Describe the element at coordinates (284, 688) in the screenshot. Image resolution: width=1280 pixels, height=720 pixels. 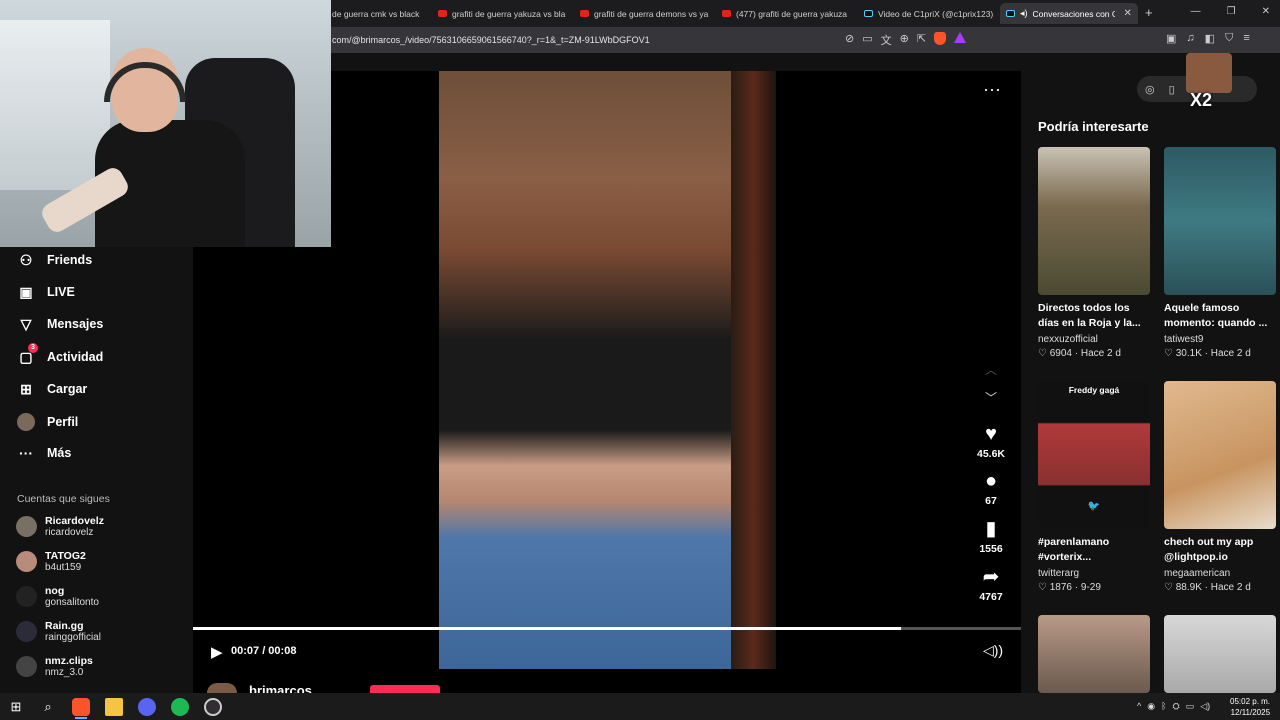
I see `author-name: brimarcos_` at that location.